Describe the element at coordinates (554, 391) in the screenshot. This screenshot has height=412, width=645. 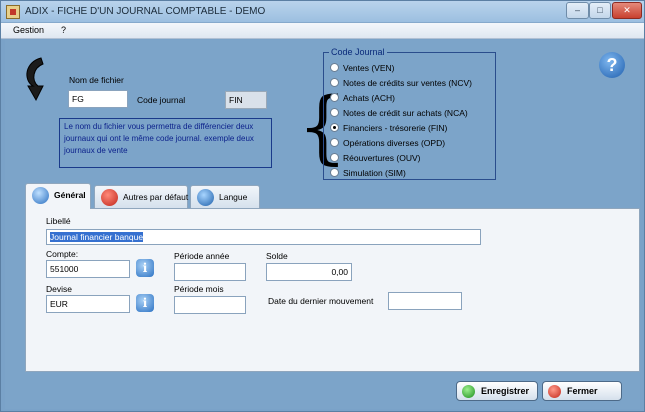
I see `red-dot-icon` at that location.